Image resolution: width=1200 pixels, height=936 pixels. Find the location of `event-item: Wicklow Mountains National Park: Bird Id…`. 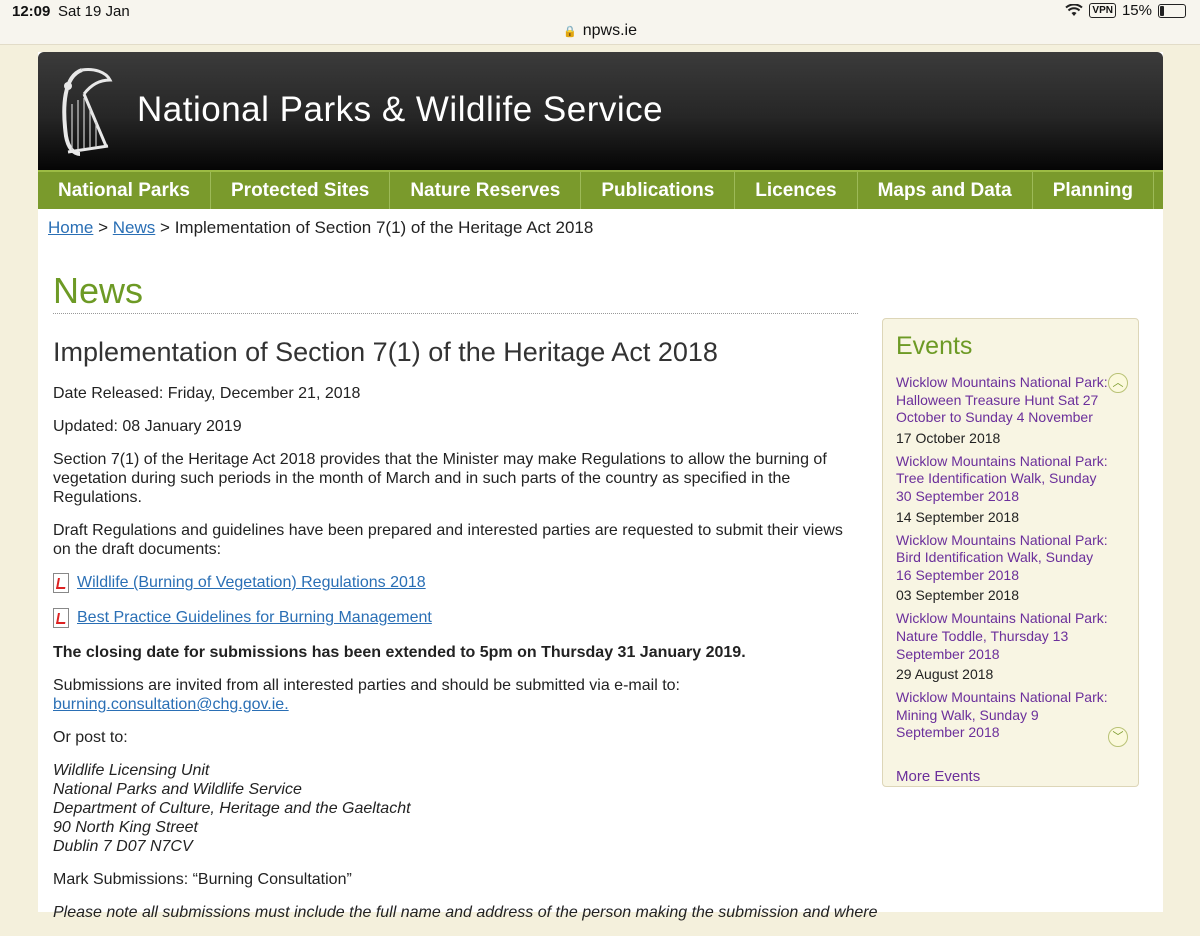

event-item: Wicklow Mountains National Park: Bird Id… is located at coordinates (1003, 568).